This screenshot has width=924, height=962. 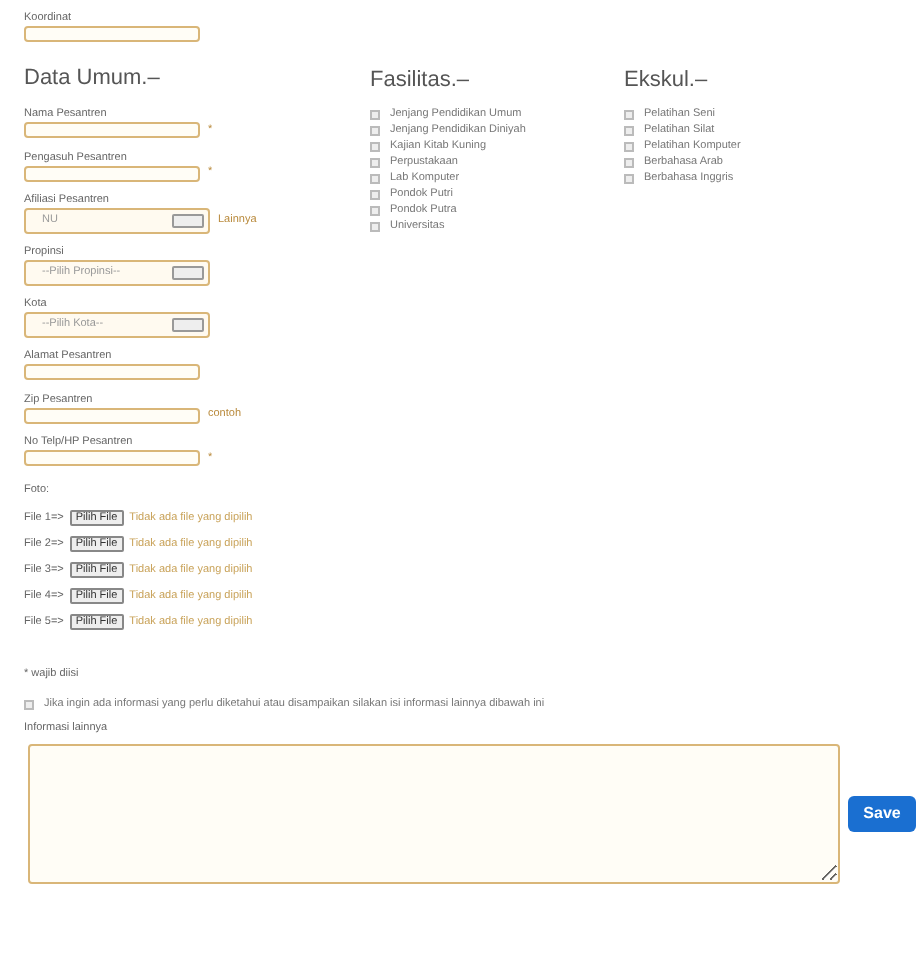 What do you see at coordinates (434, 813) in the screenshot?
I see `text-area` at bounding box center [434, 813].